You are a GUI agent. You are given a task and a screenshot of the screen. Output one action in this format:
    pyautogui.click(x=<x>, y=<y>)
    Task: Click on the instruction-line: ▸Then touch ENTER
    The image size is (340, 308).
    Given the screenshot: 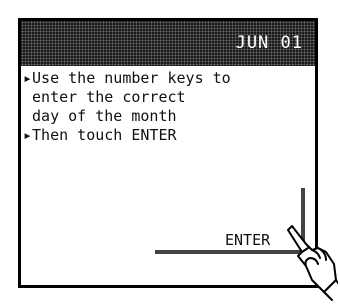 What is the action you would take?
    pyautogui.click(x=100, y=135)
    